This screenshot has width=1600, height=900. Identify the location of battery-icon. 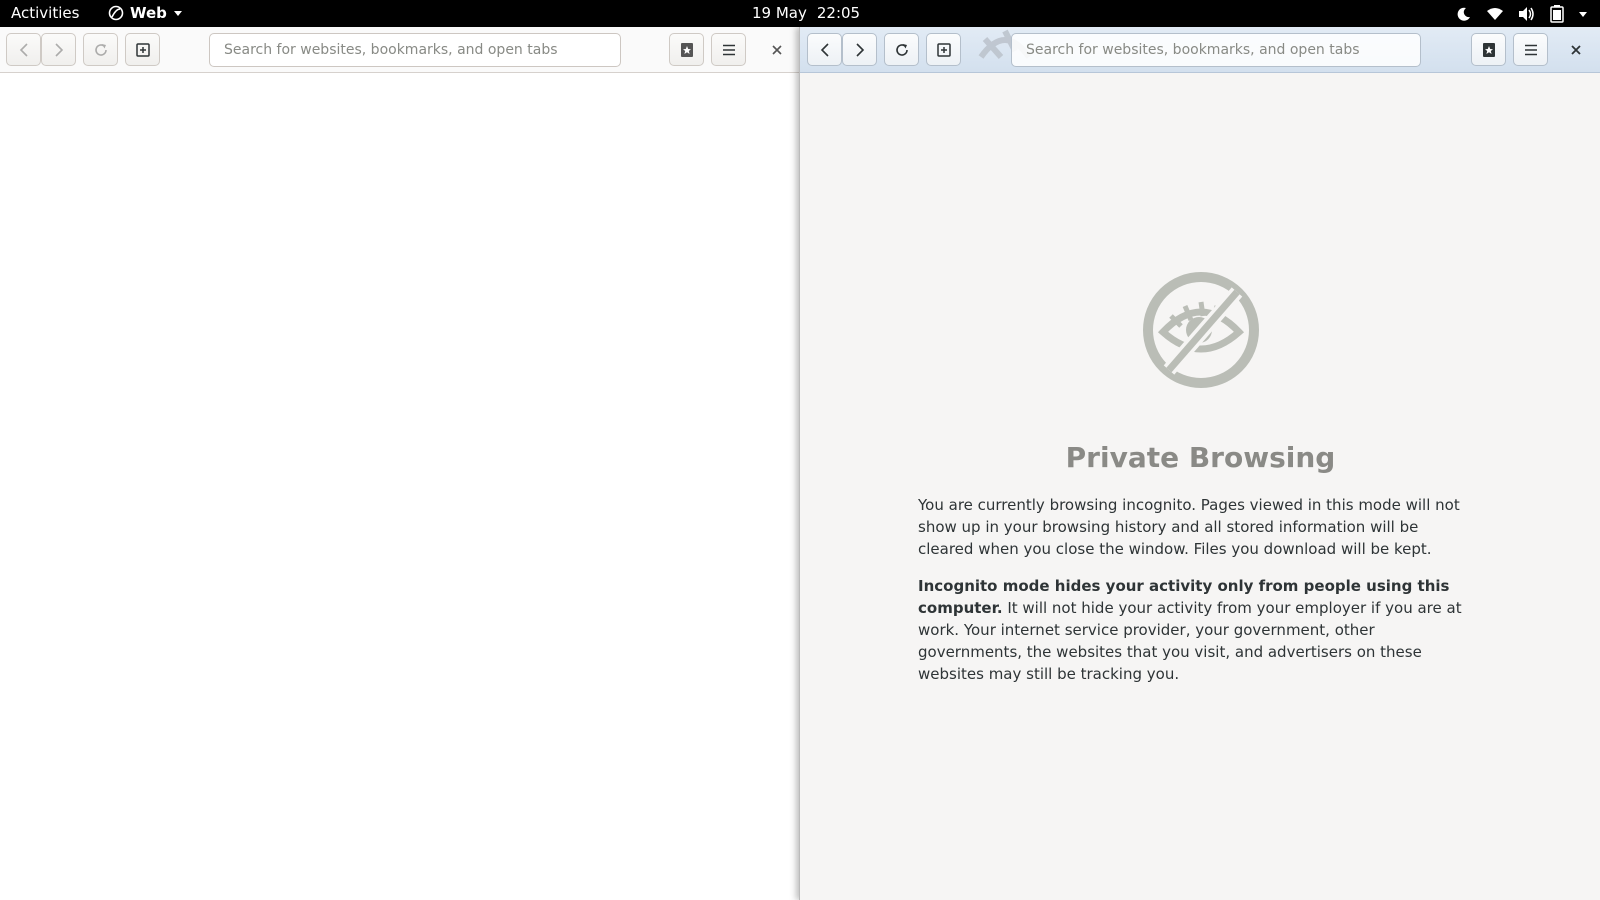
(1557, 14).